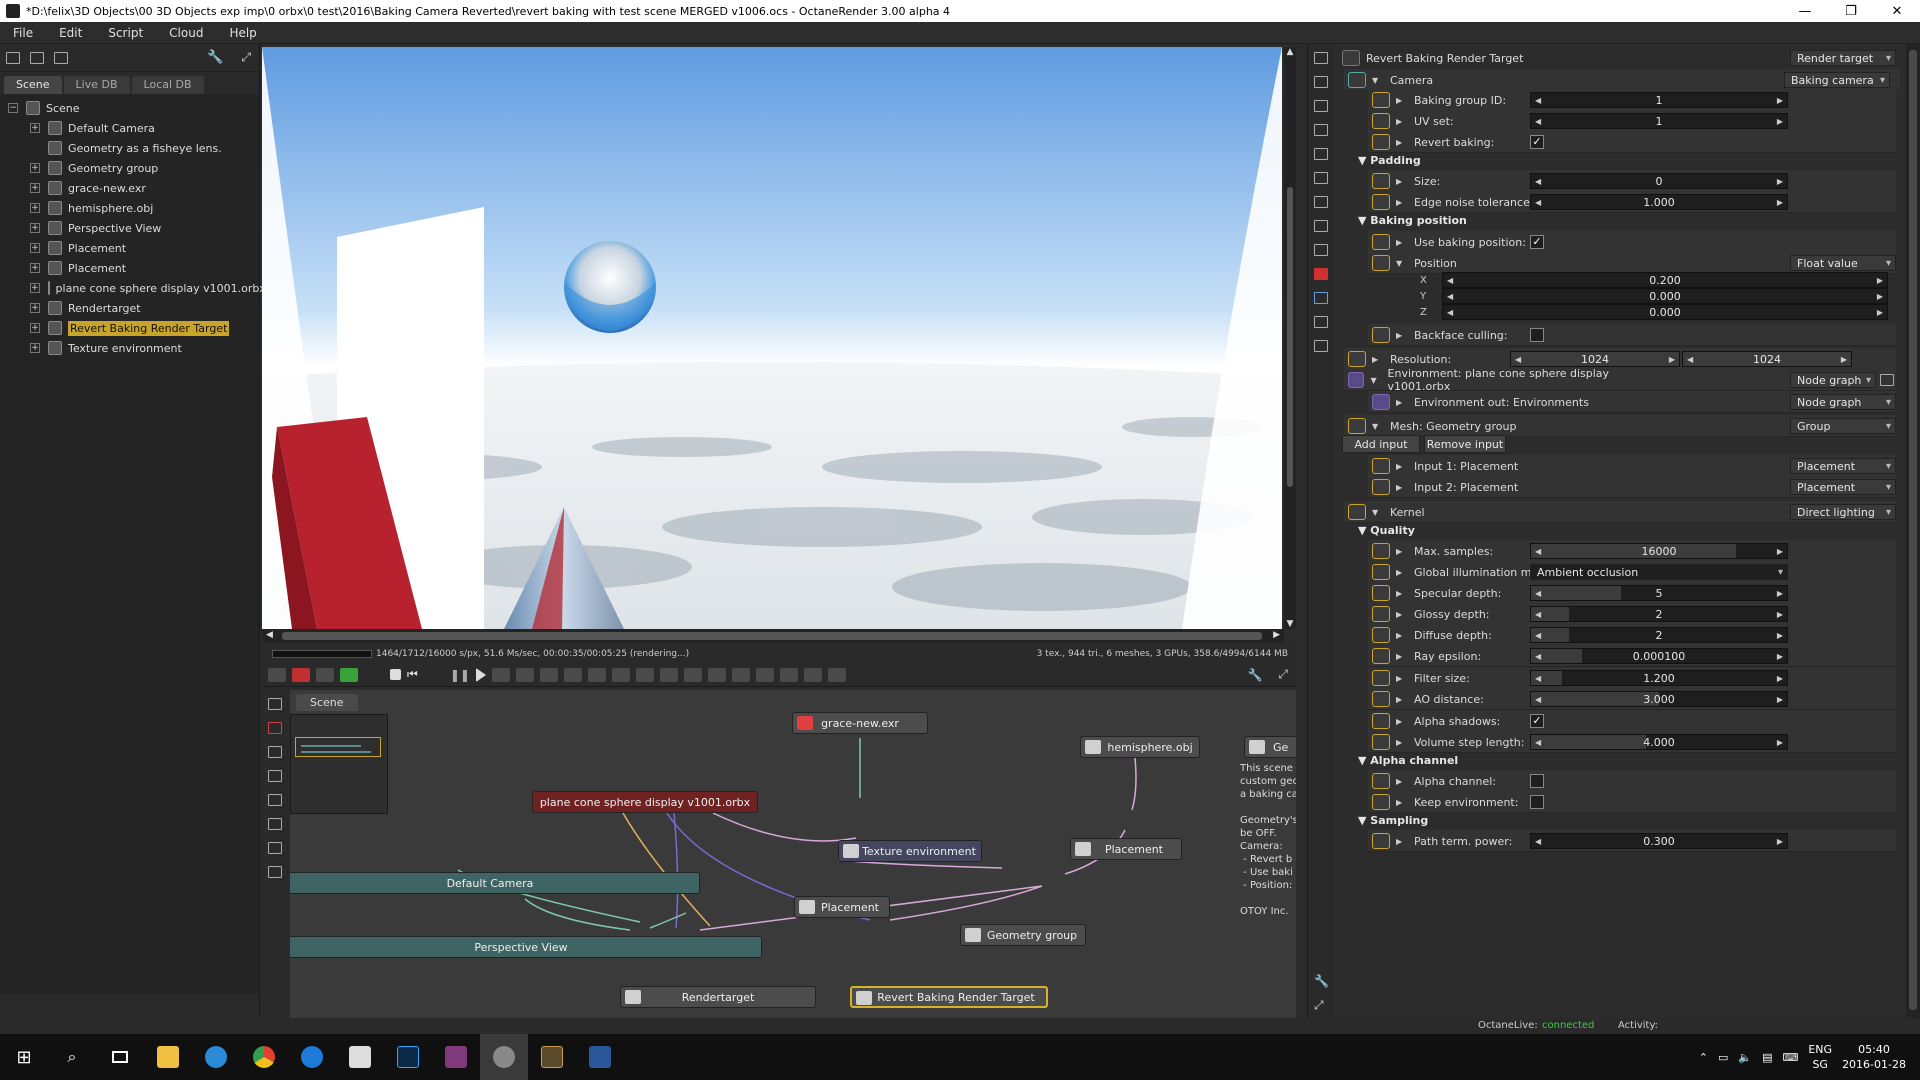 The height and width of the screenshot is (1080, 1920). What do you see at coordinates (1659, 572) in the screenshot?
I see `gi-mode-select: Ambient occlusion` at bounding box center [1659, 572].